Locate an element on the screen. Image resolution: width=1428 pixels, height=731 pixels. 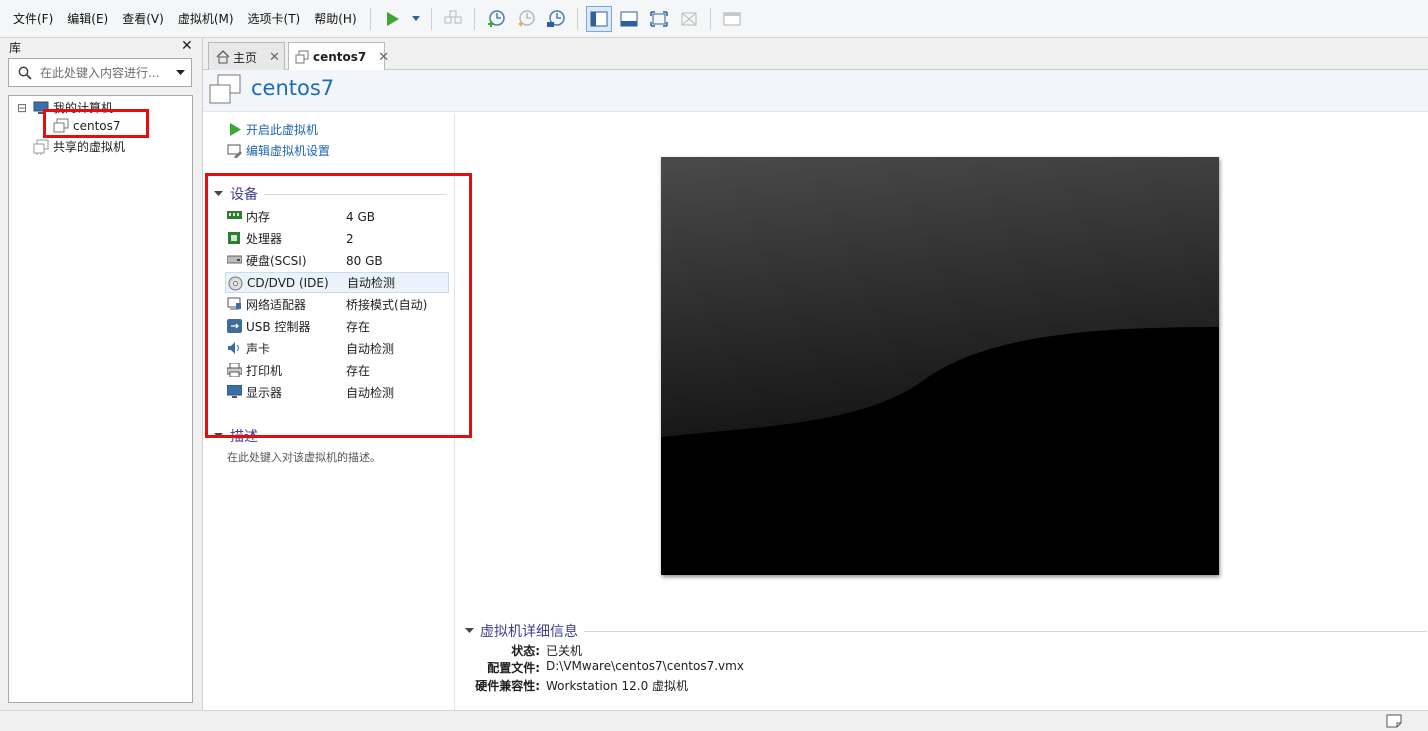
menu-tabs: 选项卡(T) is located at coordinates (274, 19).